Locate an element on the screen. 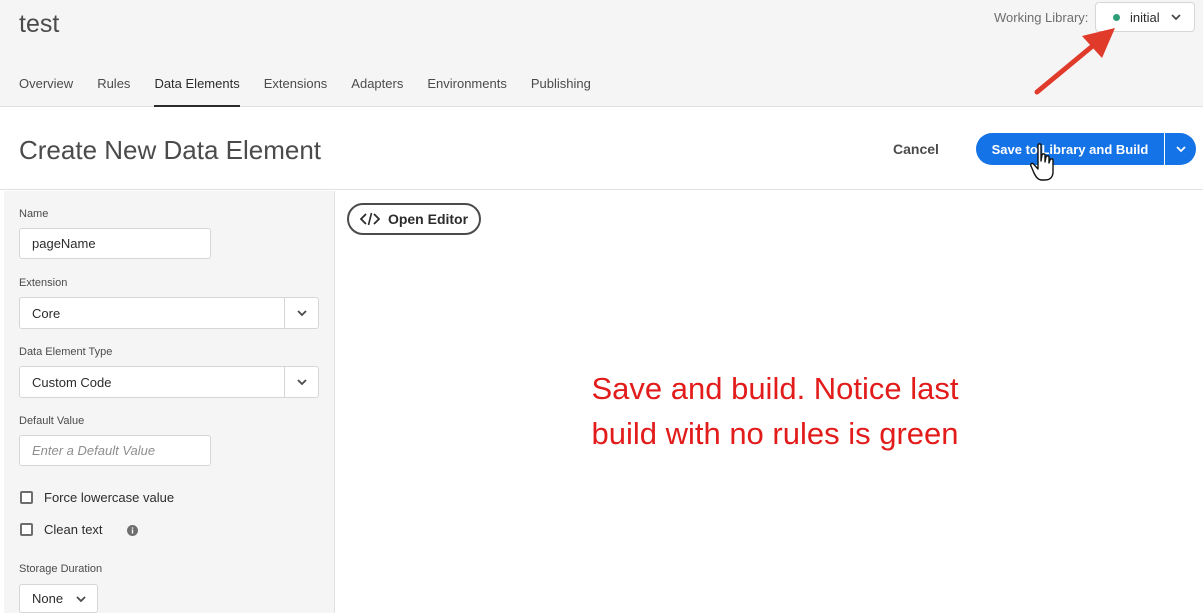 The width and height of the screenshot is (1203, 613). storage-duration-label: Storage Duration is located at coordinates (61, 569).